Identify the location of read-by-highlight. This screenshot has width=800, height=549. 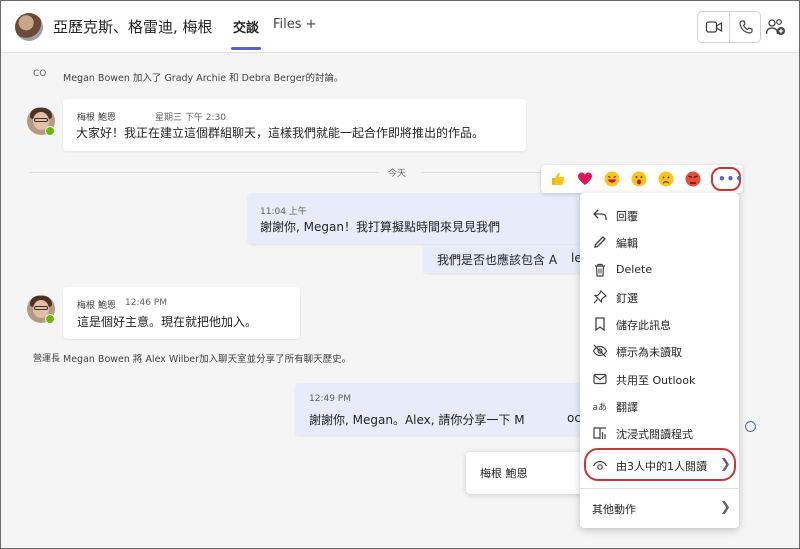
(660, 464).